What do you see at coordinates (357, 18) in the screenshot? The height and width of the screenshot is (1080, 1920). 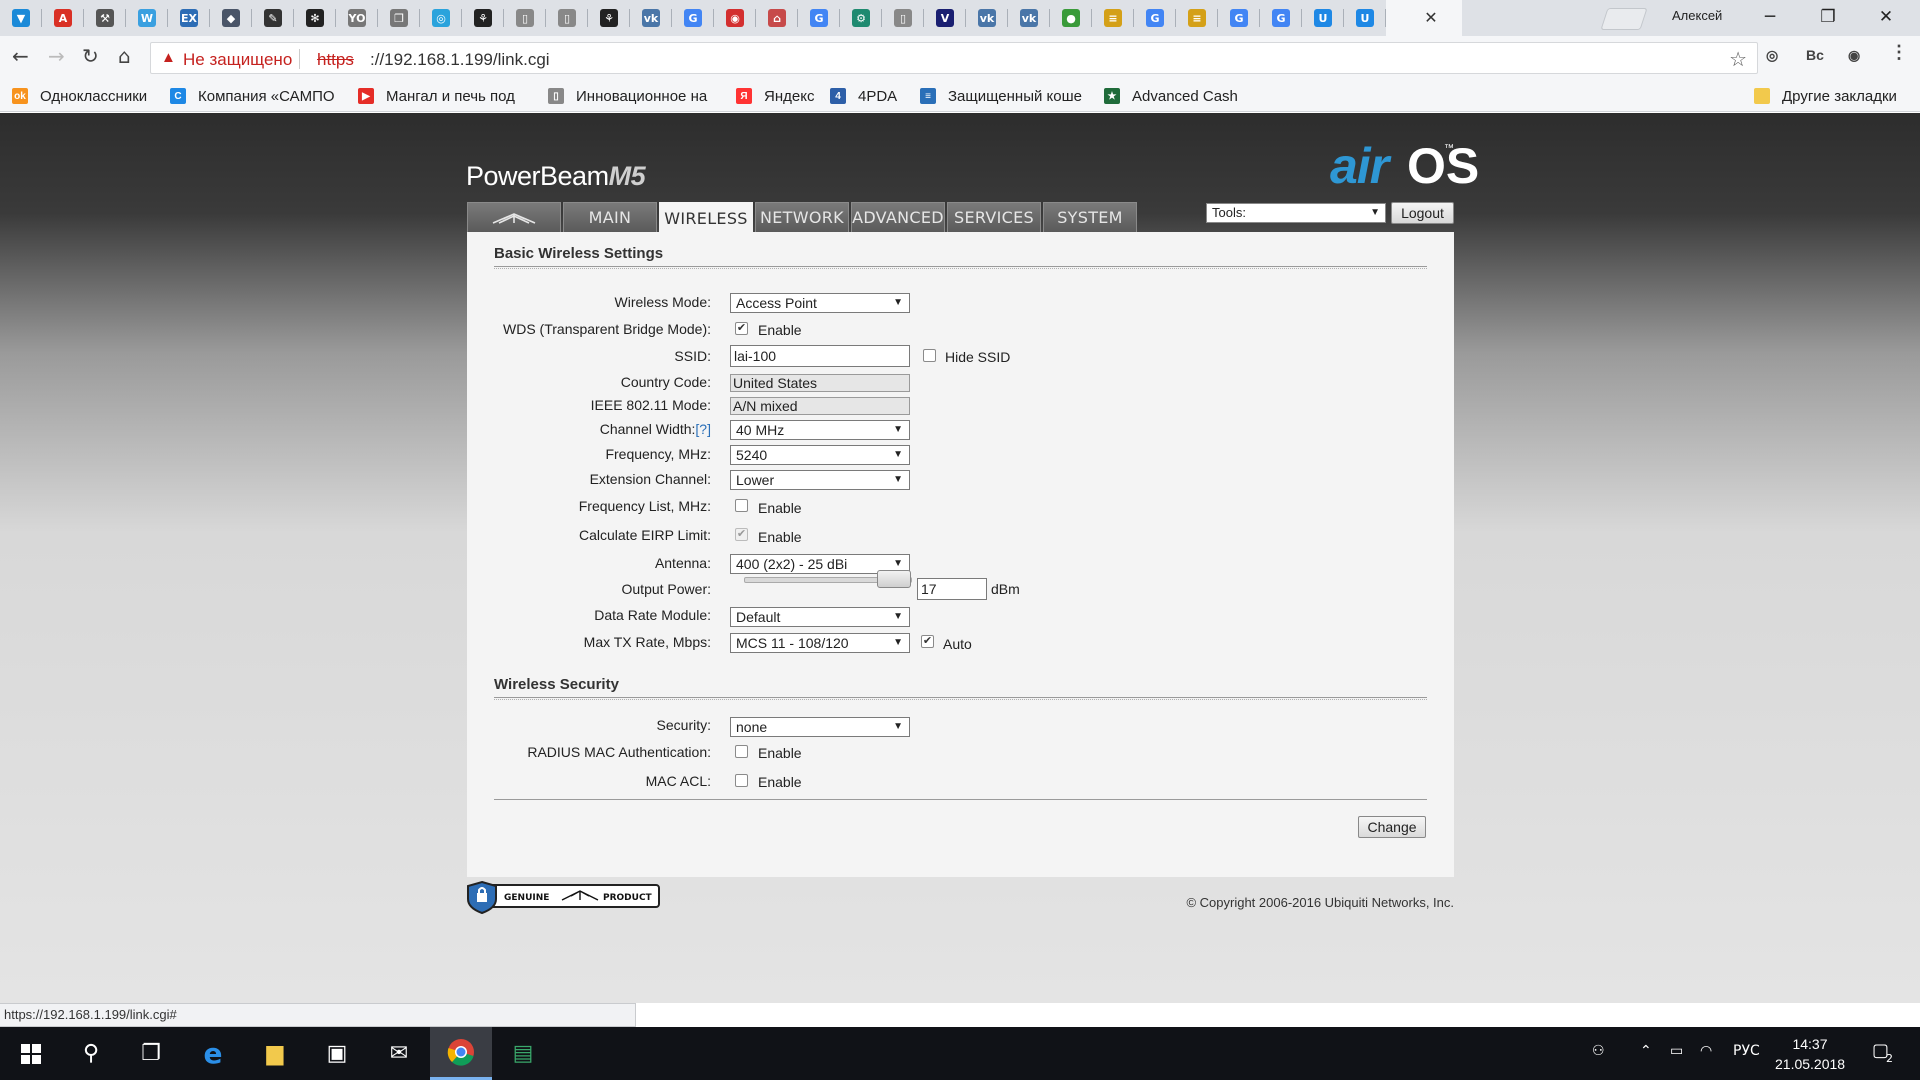 I see `browser-tab: YO` at bounding box center [357, 18].